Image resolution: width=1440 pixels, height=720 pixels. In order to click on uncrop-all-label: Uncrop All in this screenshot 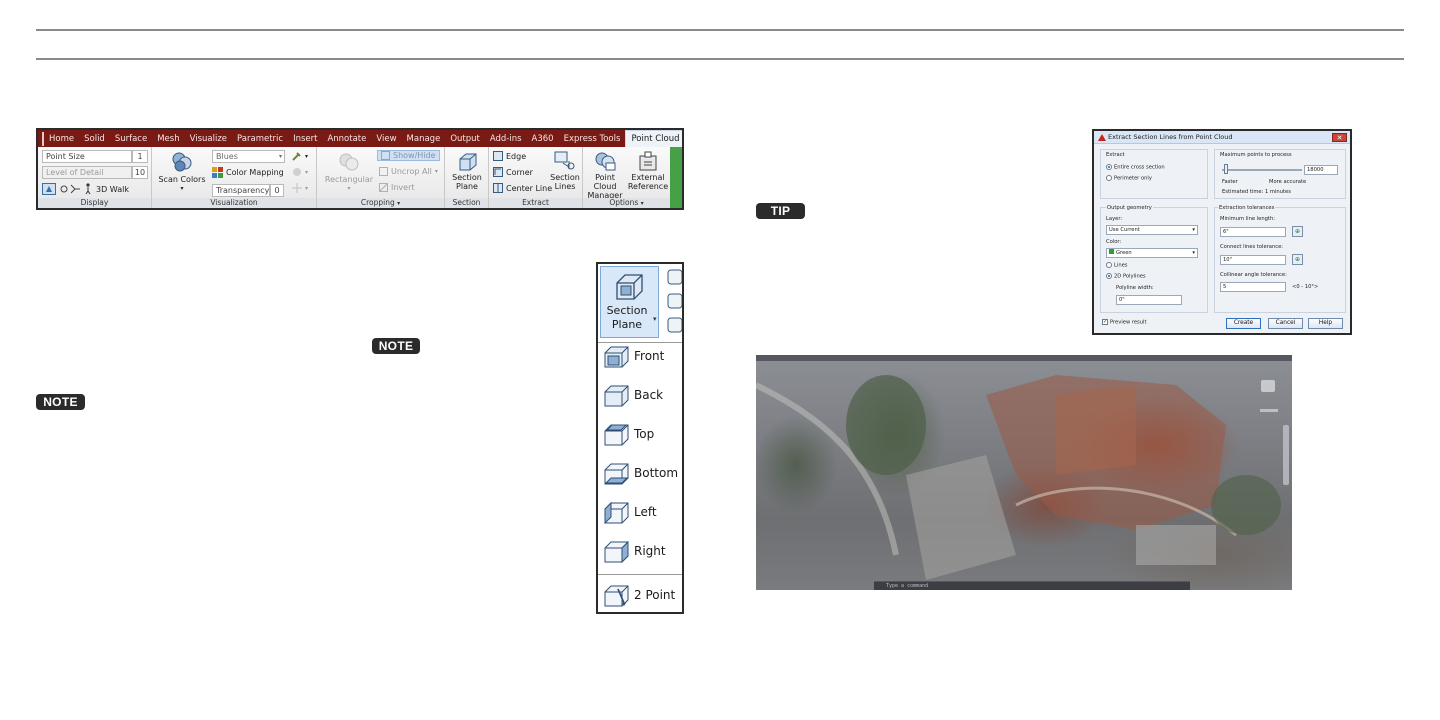, I will do `click(411, 171)`.